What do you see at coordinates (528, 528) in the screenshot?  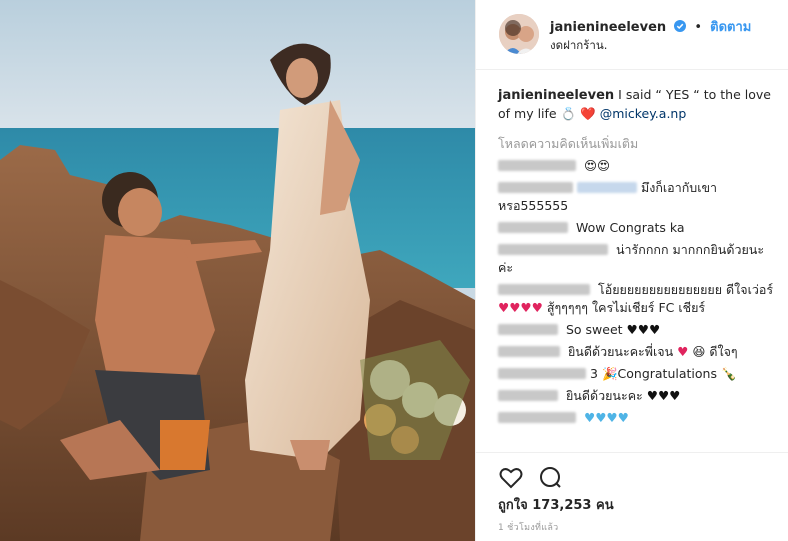 I see `post-timestamp: 1 ชั่วโมงที่แล้ว` at bounding box center [528, 528].